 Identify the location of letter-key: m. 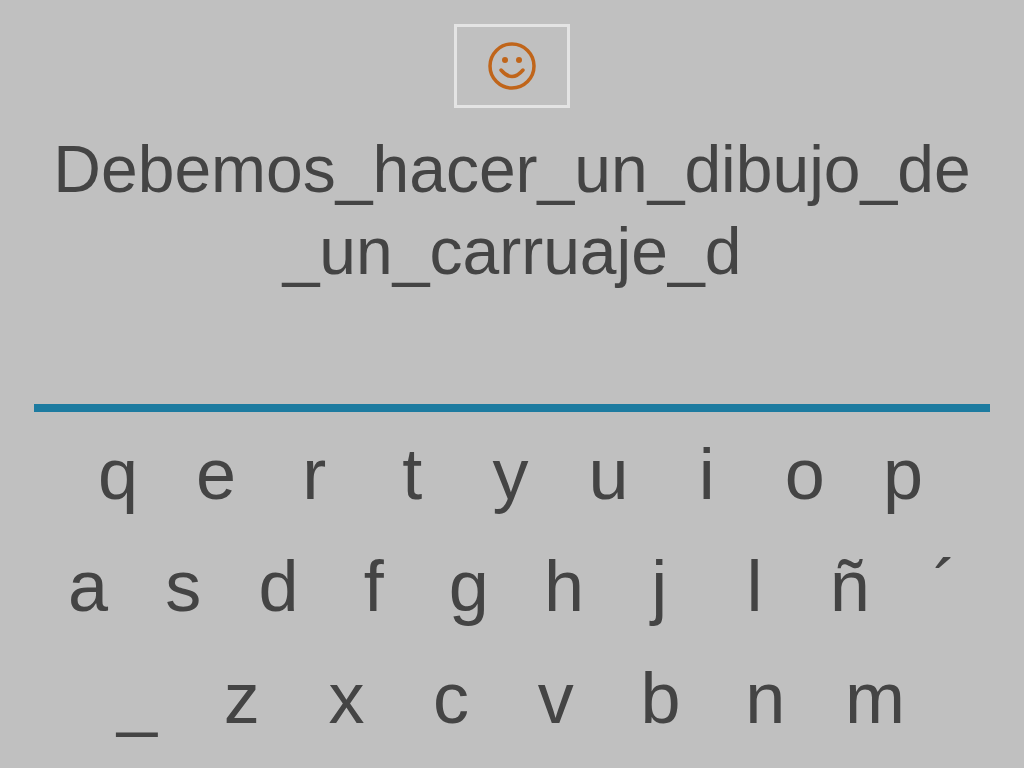
(874, 698).